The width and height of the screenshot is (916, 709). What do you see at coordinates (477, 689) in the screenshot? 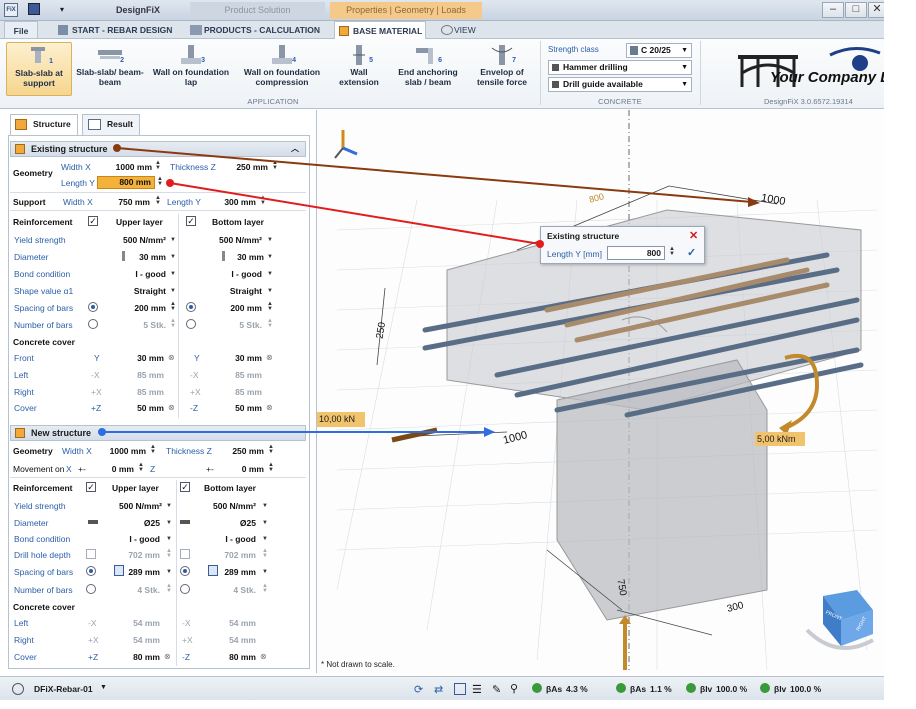
I see `layers-icon: ☰` at bounding box center [477, 689].